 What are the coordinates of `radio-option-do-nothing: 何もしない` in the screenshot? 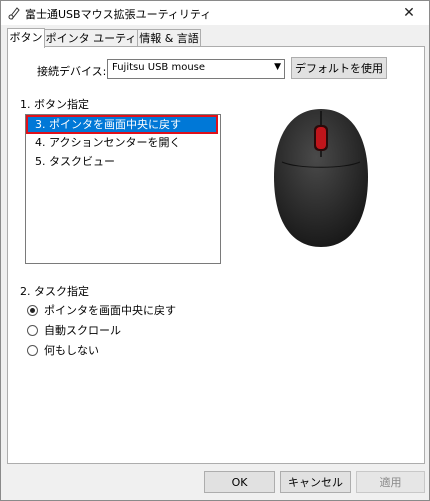 It's located at (63, 350).